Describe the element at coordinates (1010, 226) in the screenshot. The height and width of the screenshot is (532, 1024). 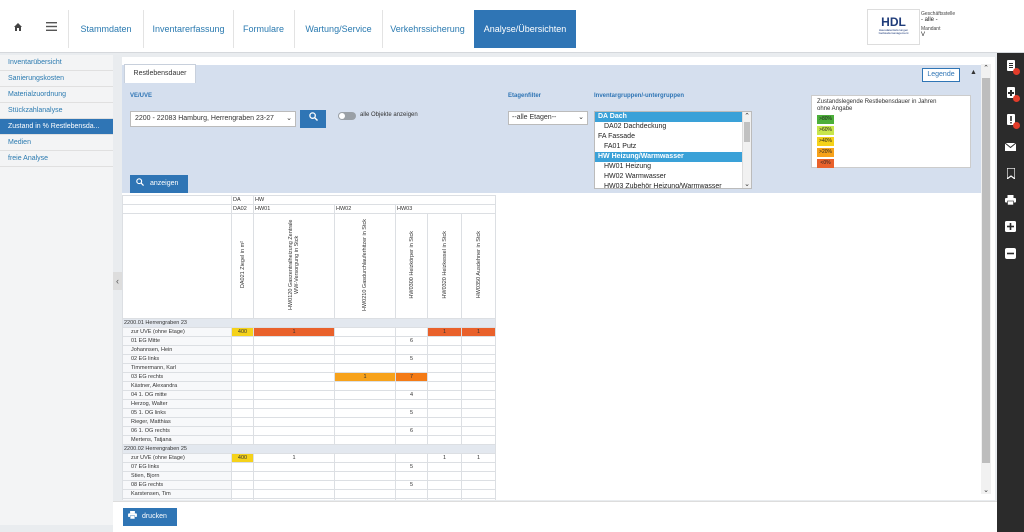
I see `plus-box-icon` at that location.